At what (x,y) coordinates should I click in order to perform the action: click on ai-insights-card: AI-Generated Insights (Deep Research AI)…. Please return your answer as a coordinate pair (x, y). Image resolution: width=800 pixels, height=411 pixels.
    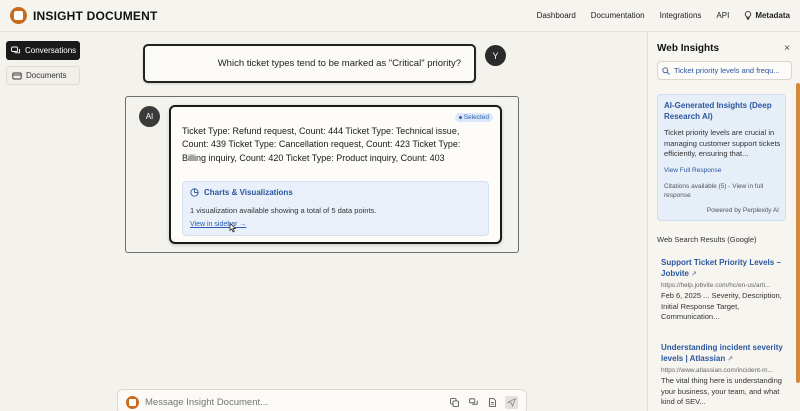
    Looking at the image, I should click on (721, 157).